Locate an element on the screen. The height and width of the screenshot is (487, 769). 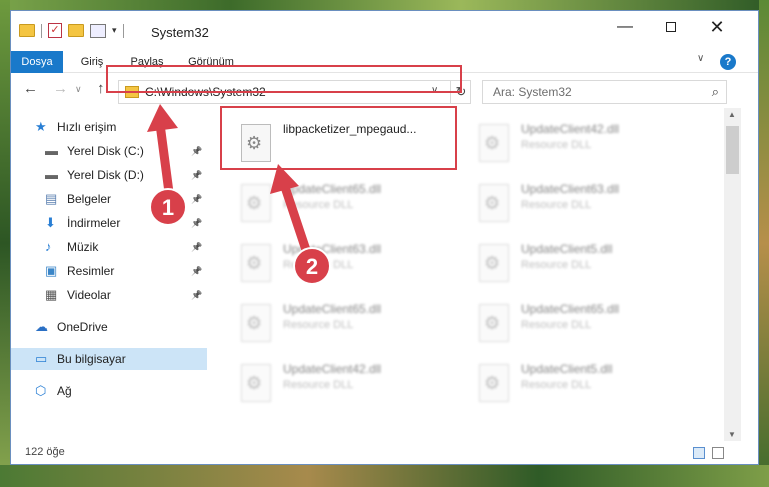
sidebar-item-m-zik: ♪ Müzik 📌 is located at coordinates (109, 247).